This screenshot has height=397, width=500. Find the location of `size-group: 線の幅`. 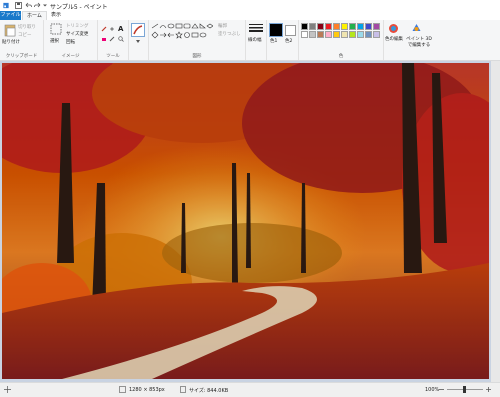

size-group: 線の幅 is located at coordinates (256, 40).